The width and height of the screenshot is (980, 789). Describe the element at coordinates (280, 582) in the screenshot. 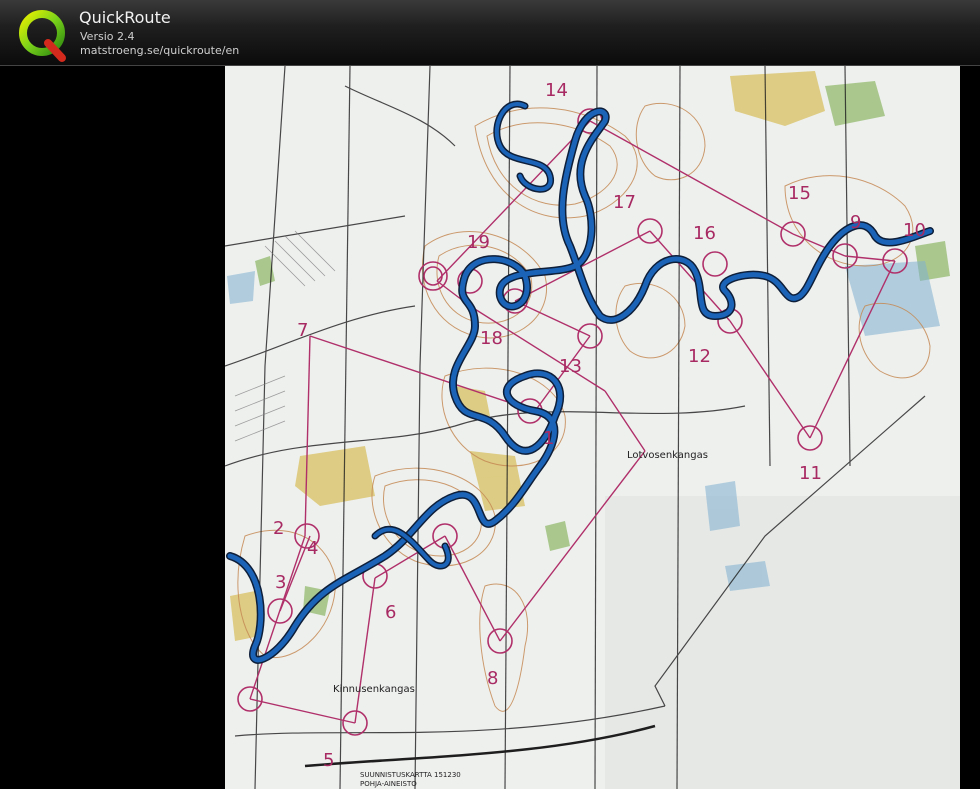

I see `control-number: 3` at that location.